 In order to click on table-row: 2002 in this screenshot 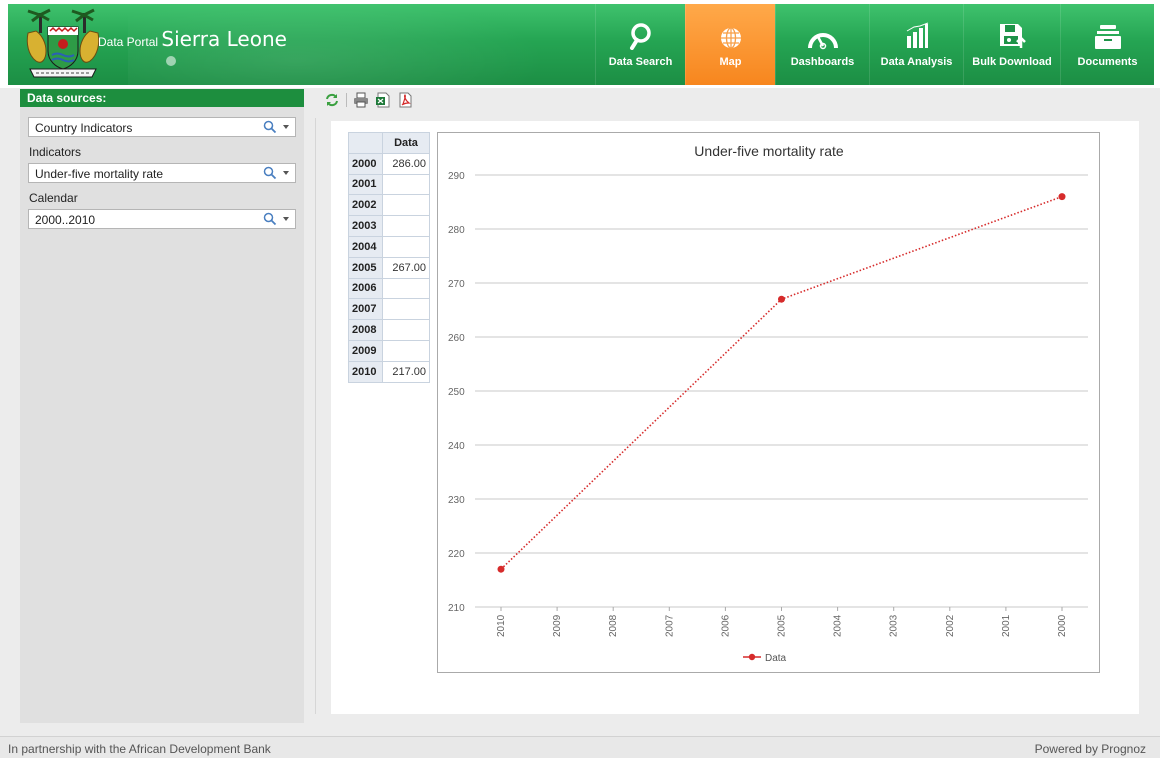, I will do `click(389, 205)`.